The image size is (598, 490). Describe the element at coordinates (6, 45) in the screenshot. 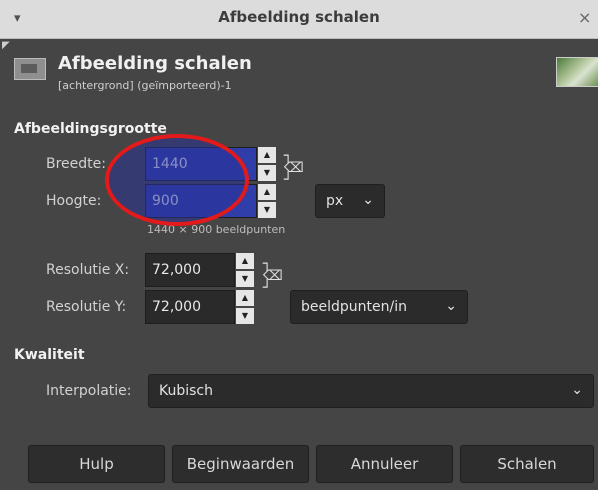

I see `detach-icon: ◤` at that location.